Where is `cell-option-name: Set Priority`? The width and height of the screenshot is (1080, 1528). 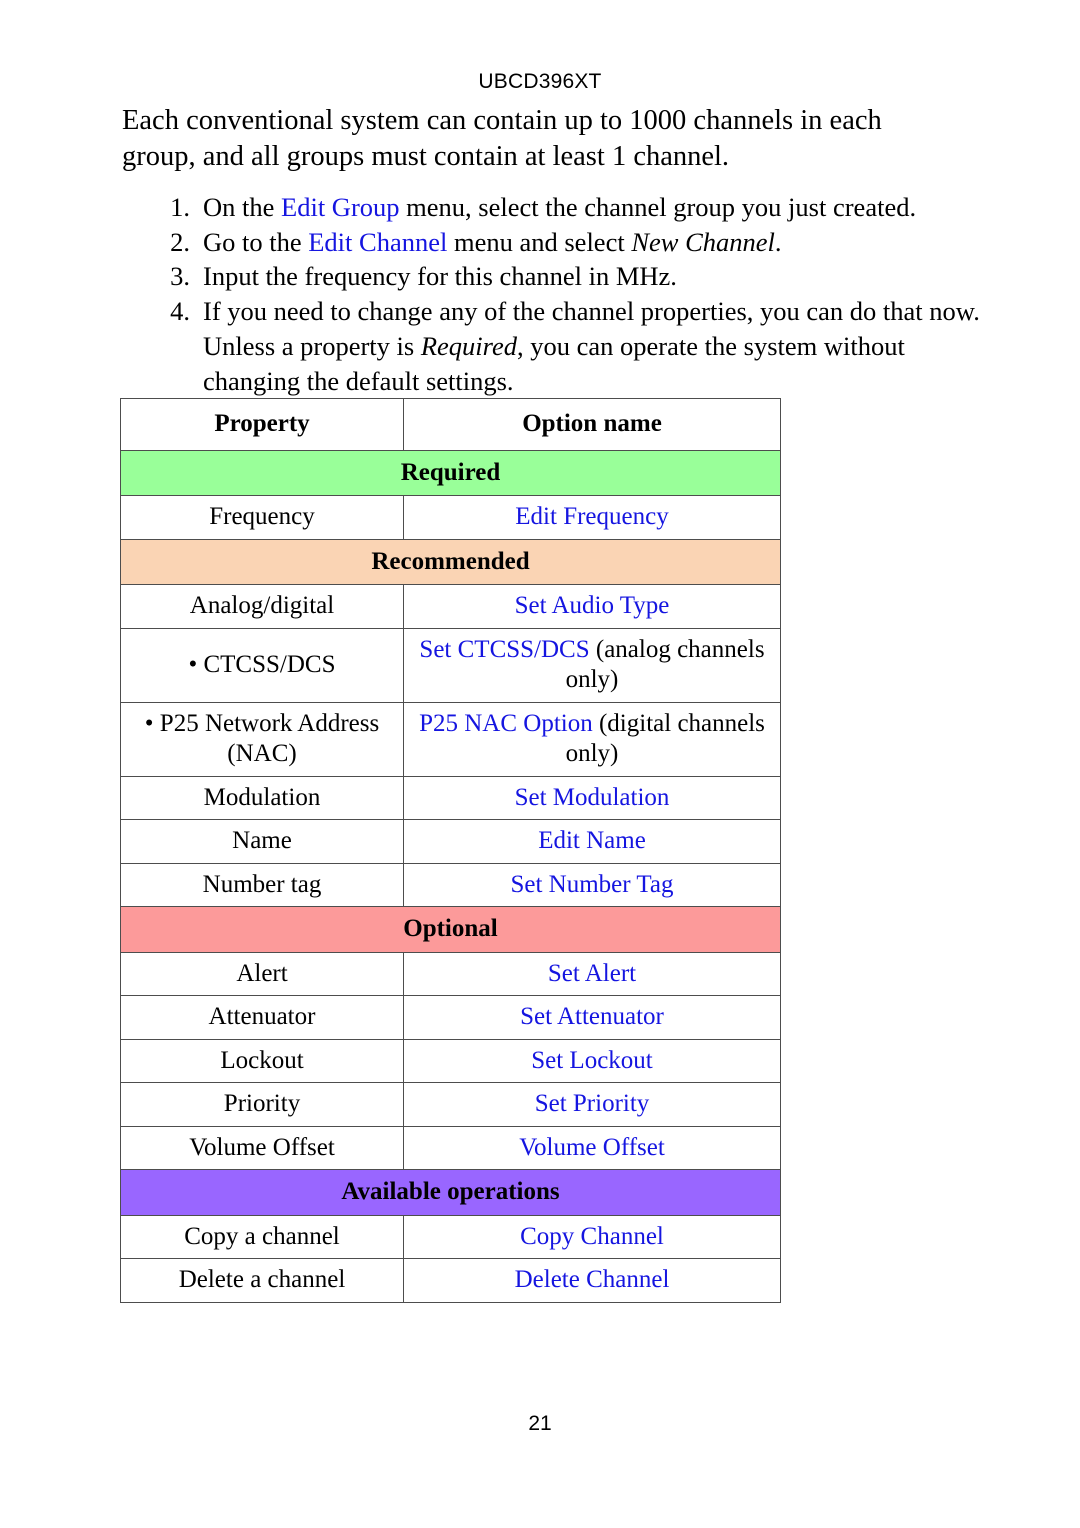 cell-option-name: Set Priority is located at coordinates (592, 1104).